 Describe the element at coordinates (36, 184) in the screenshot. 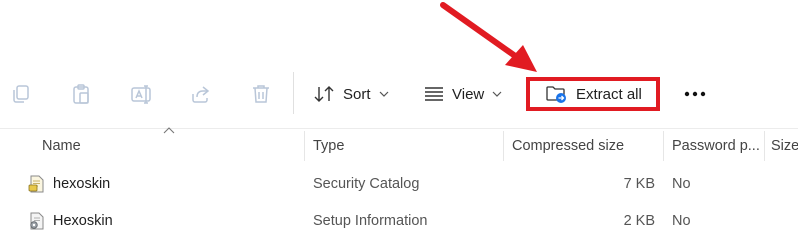

I see `security-catalog-icon` at that location.